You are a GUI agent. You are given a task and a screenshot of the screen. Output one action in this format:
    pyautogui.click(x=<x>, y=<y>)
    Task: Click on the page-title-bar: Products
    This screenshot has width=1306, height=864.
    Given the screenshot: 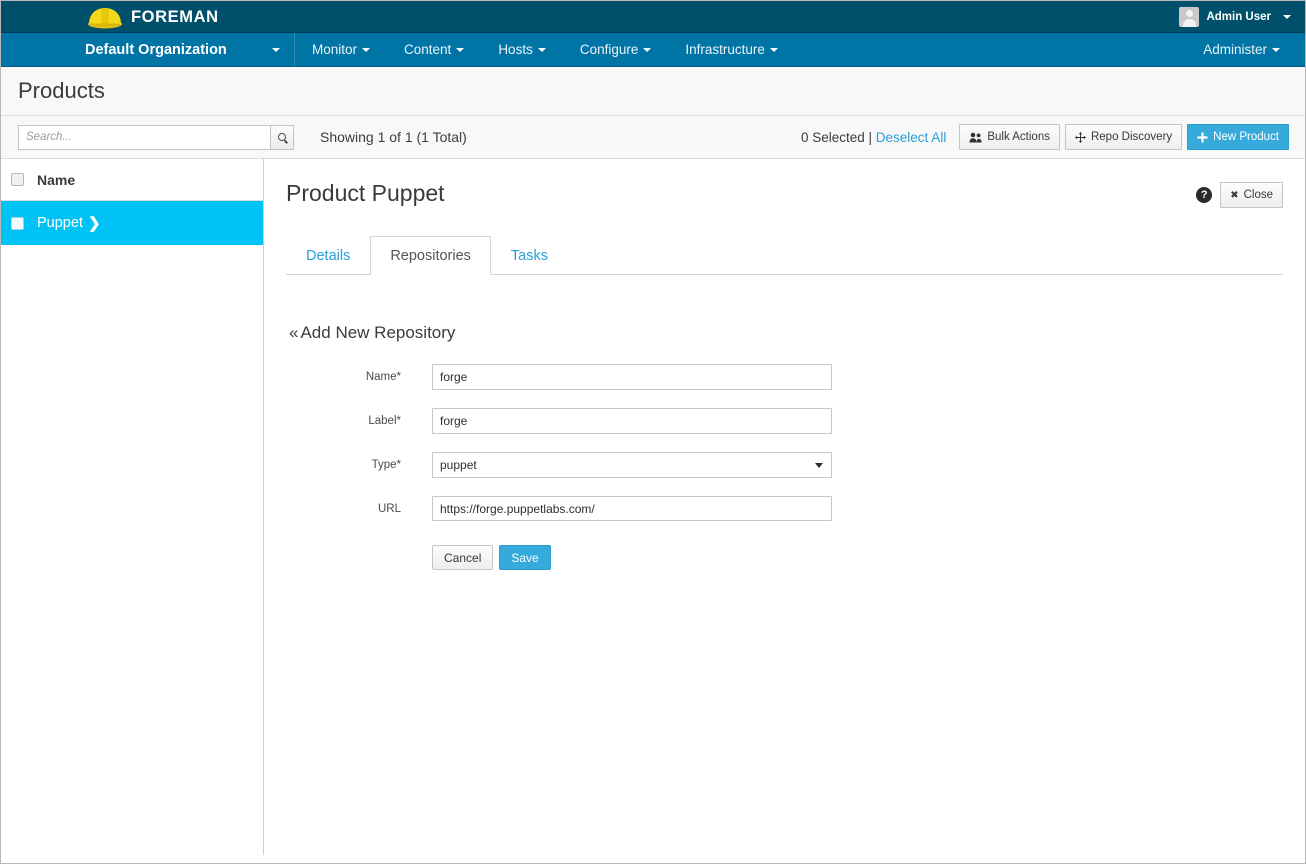 What is the action you would take?
    pyautogui.click(x=653, y=91)
    